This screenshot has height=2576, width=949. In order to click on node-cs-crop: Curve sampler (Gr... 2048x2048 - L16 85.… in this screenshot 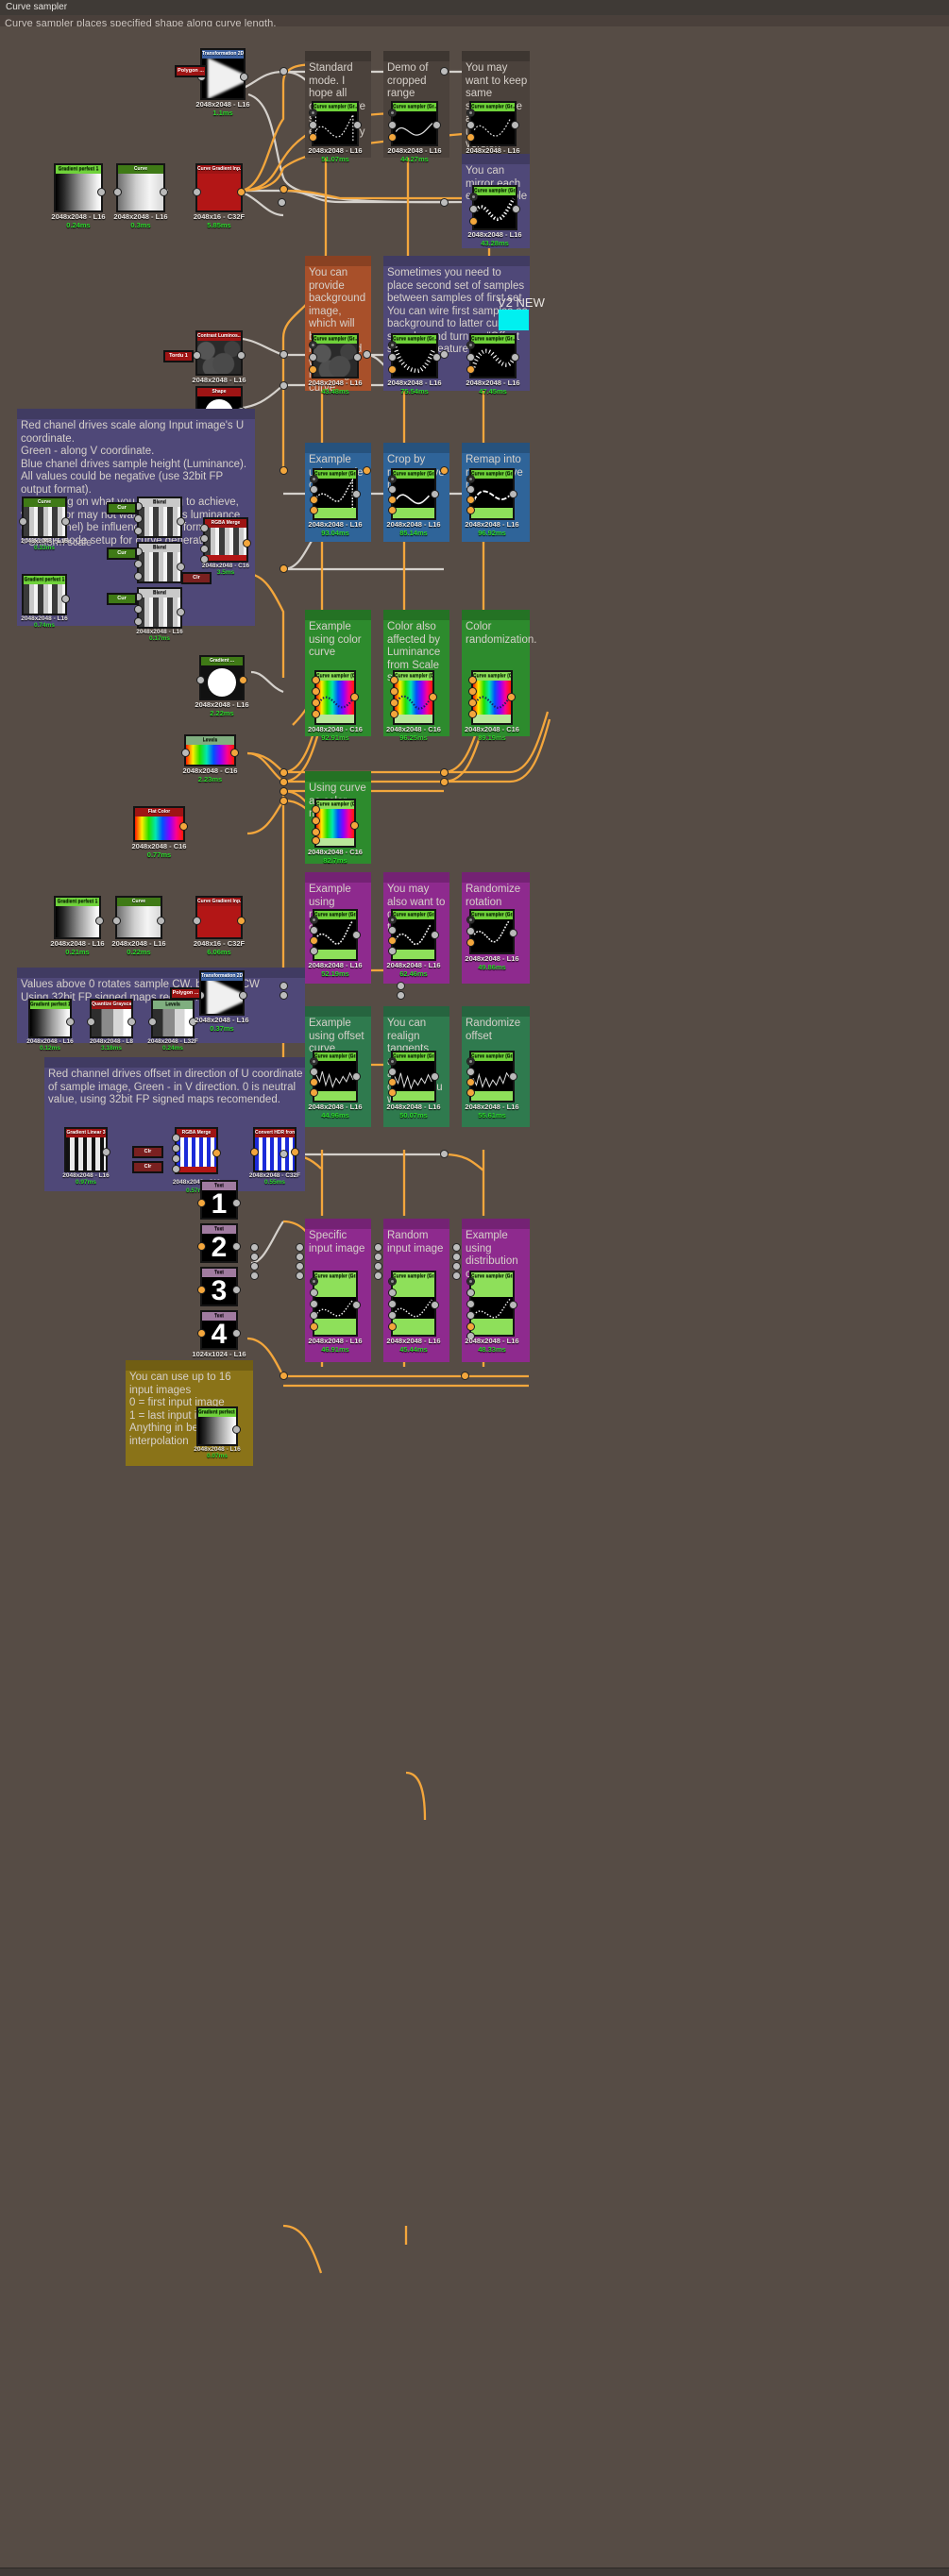, I will do `click(413, 502)`.